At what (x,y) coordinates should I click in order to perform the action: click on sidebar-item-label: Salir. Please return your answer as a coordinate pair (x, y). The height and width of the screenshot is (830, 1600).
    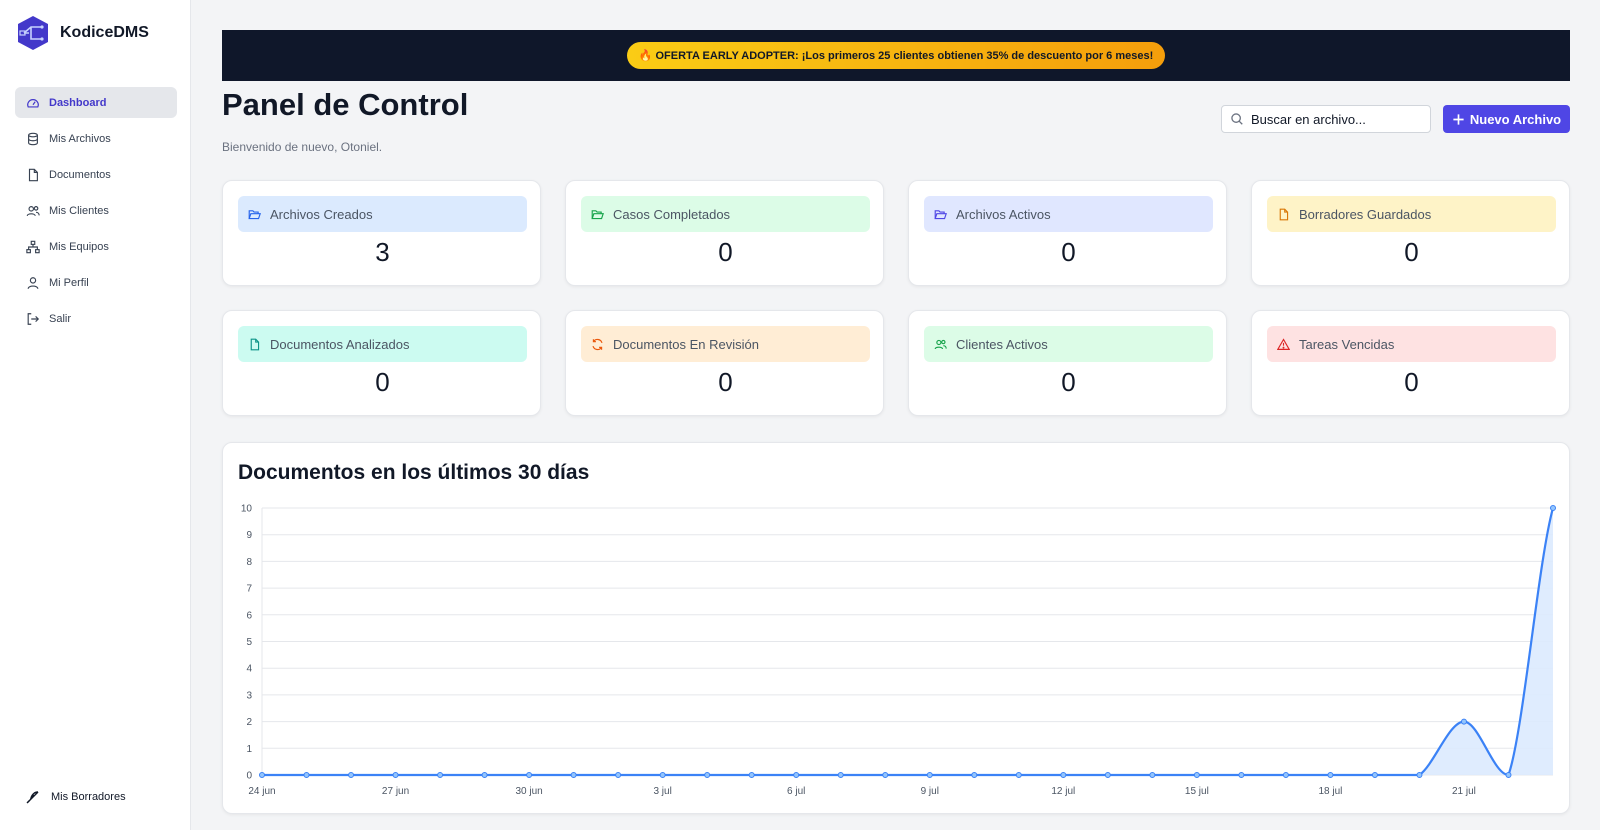
    Looking at the image, I should click on (60, 318).